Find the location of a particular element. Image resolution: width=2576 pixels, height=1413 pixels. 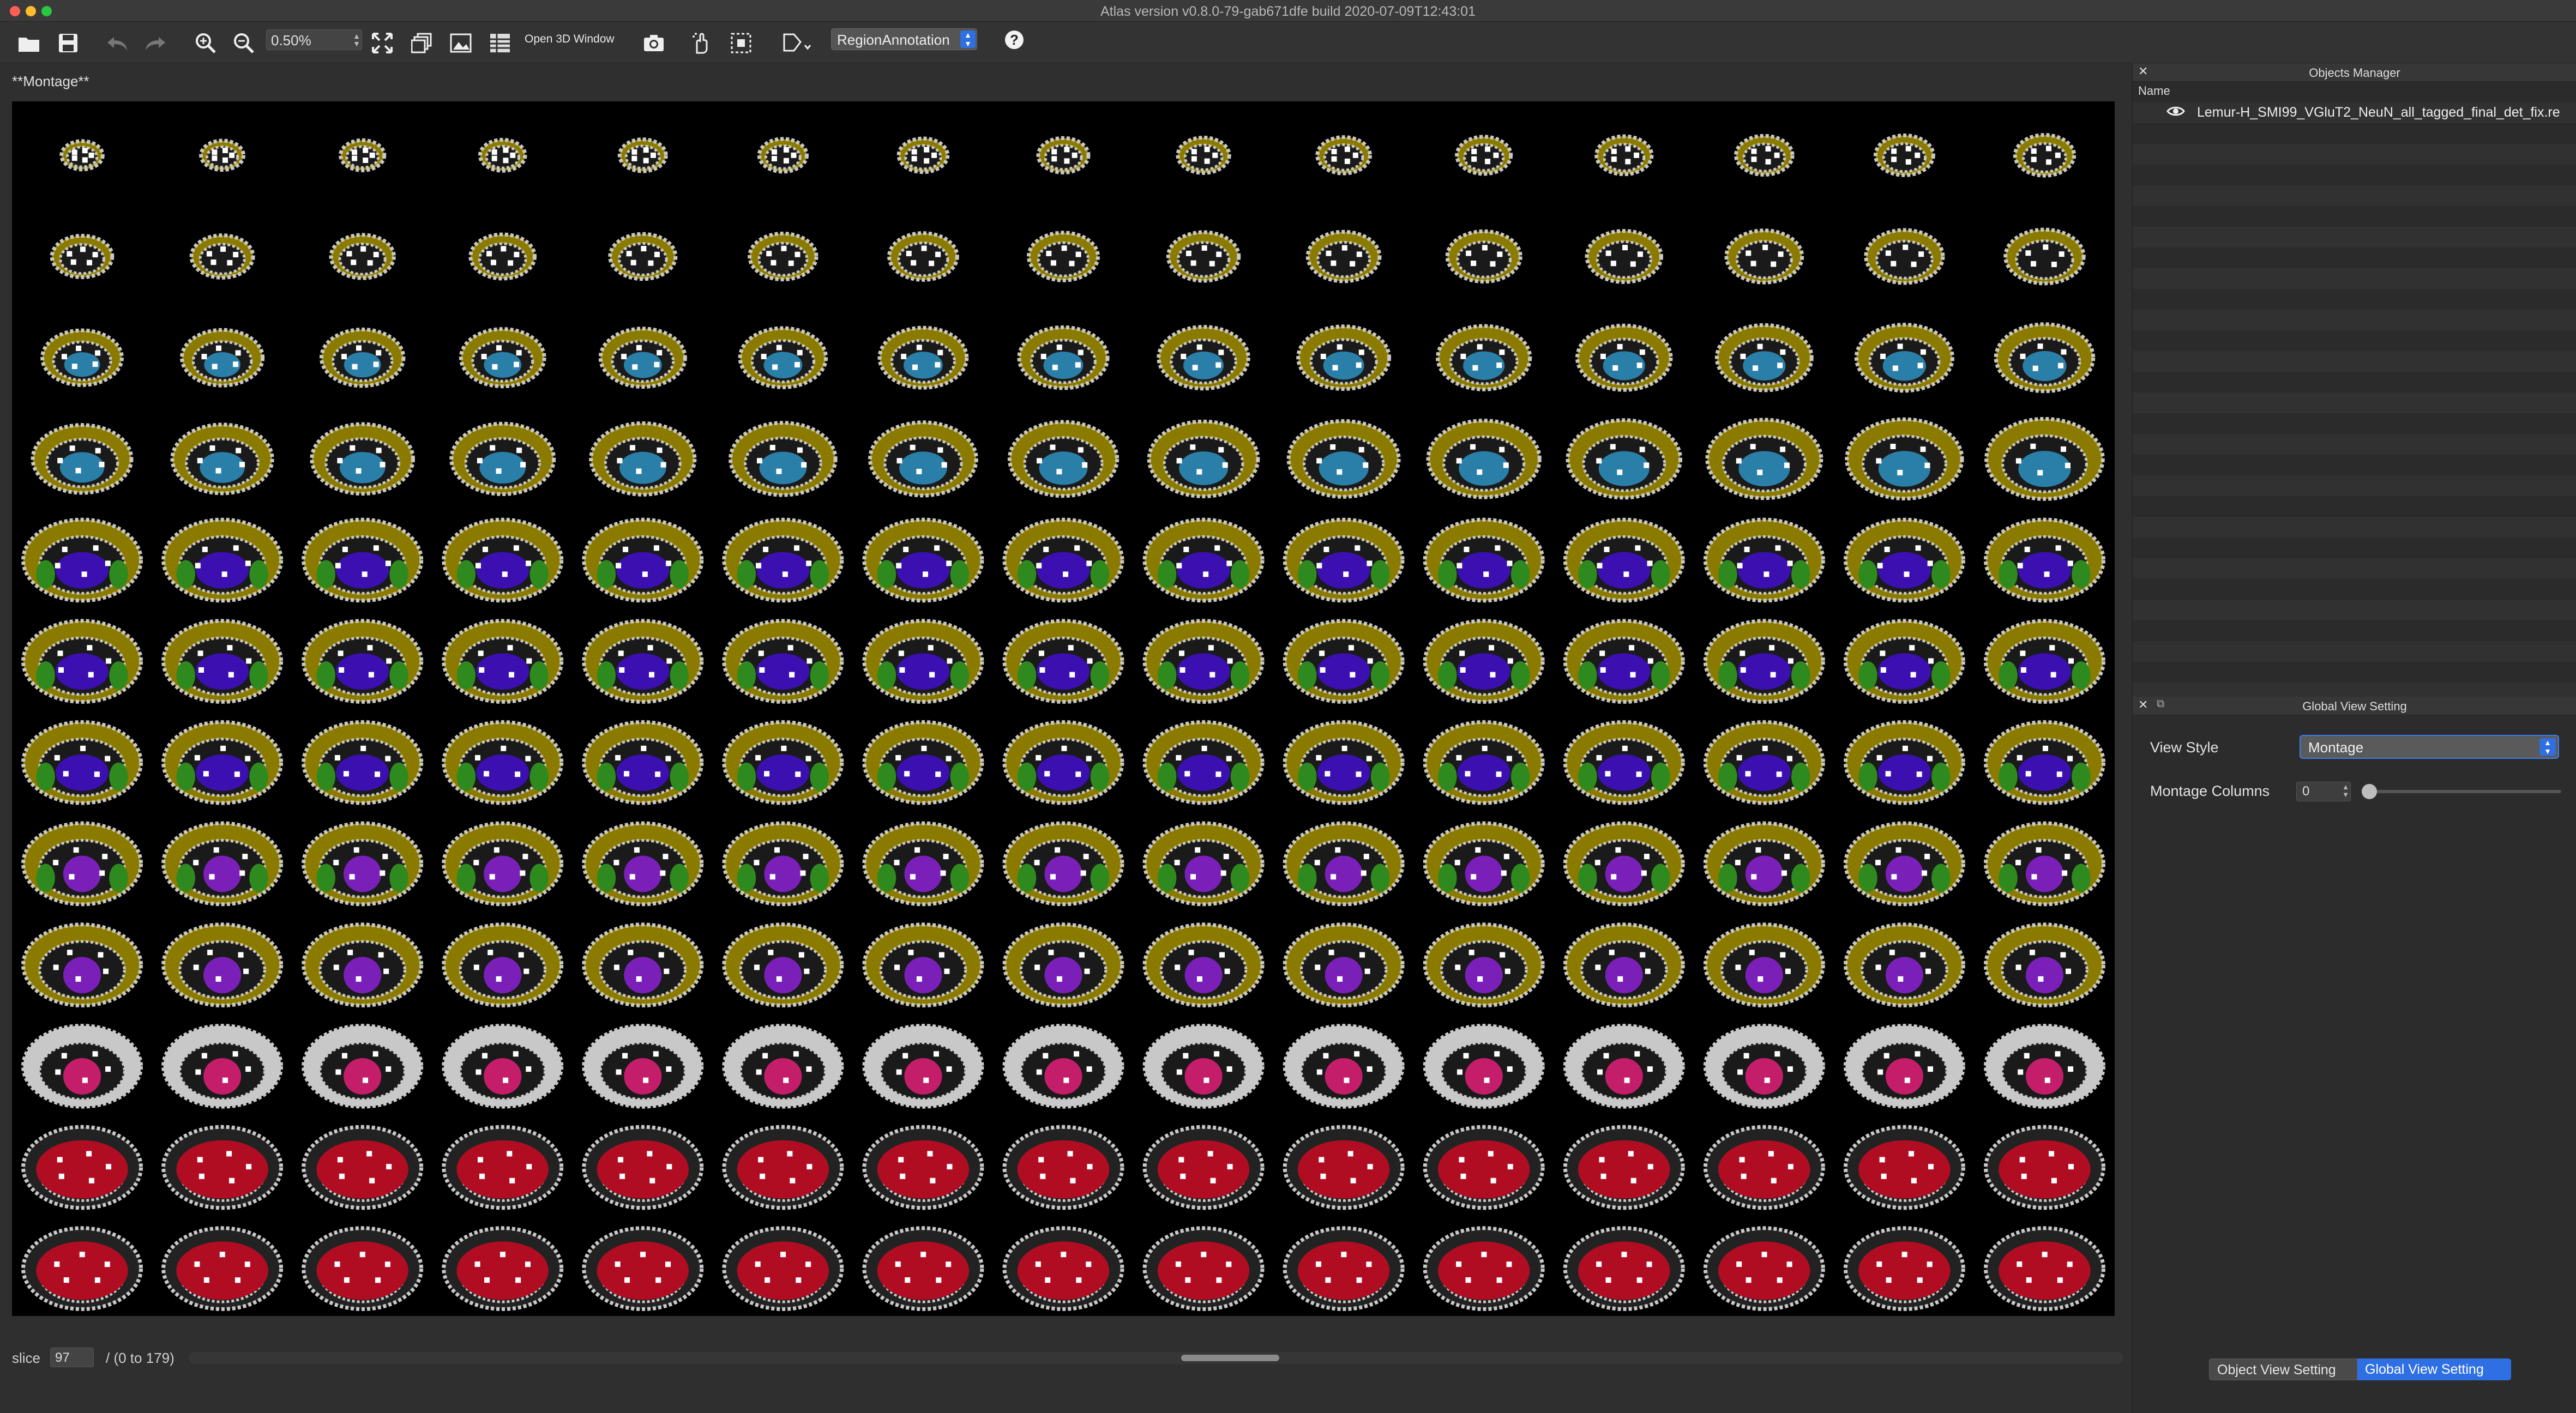

montage-columns-stepper: ▲ ▼ is located at coordinates (2345, 791).